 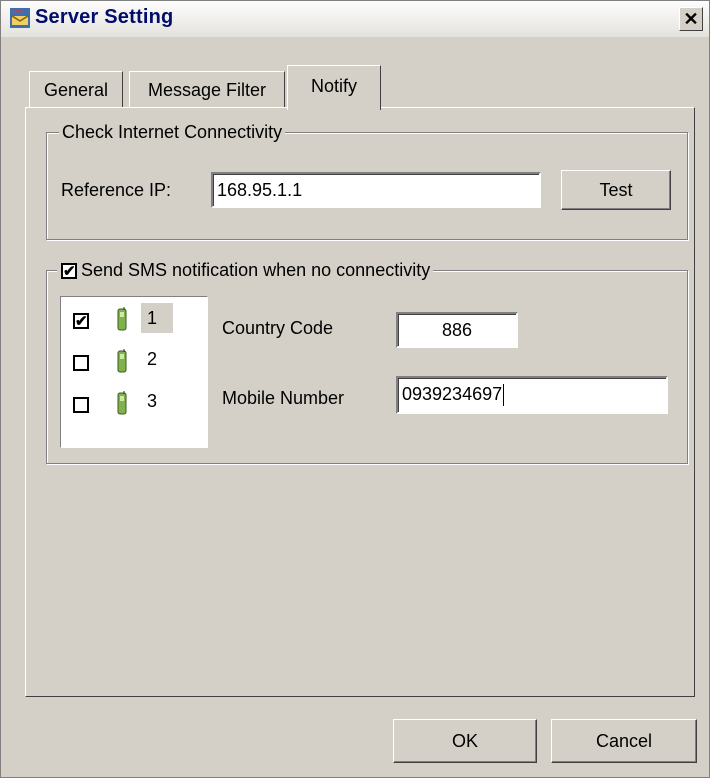 I want to click on country-code-label: Country Code, so click(x=278, y=328).